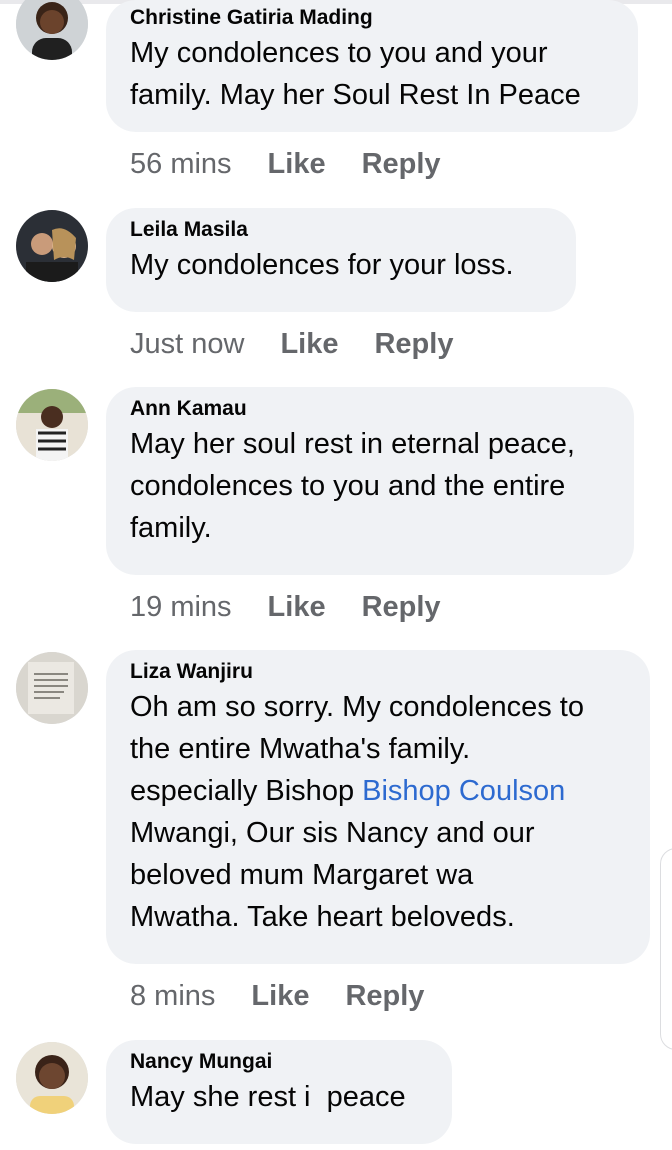  What do you see at coordinates (348, 486) in the screenshot?
I see `comment-text: condolences to you and the entire` at bounding box center [348, 486].